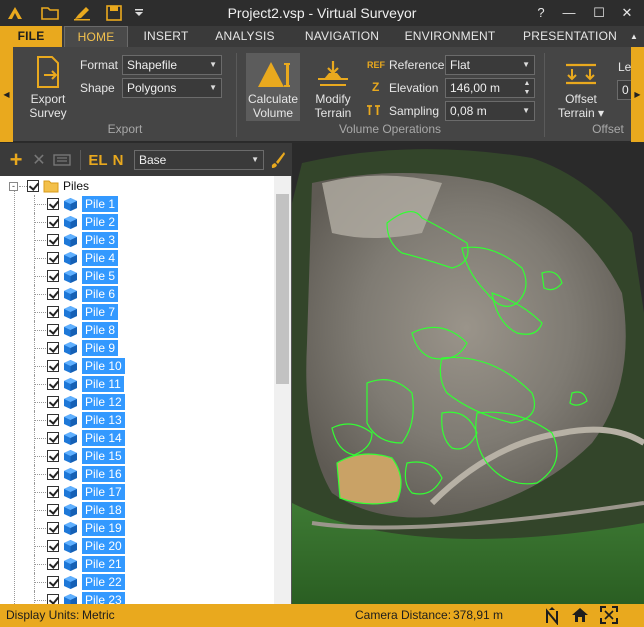 This screenshot has width=644, height=627. I want to click on tree-scrollbar-thumb, so click(282, 289).